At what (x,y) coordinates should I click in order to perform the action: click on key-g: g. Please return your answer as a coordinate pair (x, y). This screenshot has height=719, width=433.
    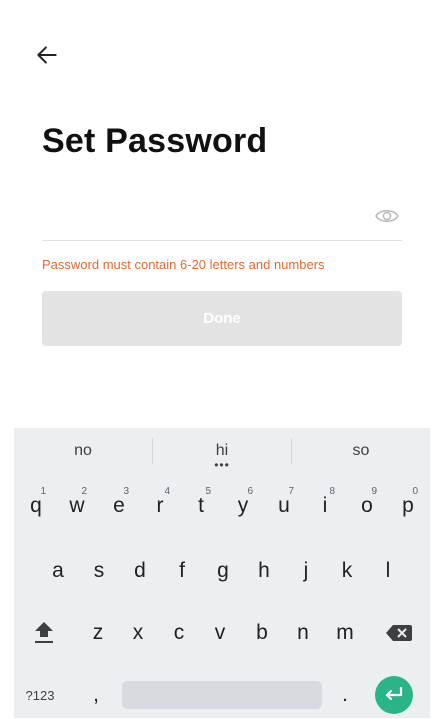
    Looking at the image, I should click on (223, 571).